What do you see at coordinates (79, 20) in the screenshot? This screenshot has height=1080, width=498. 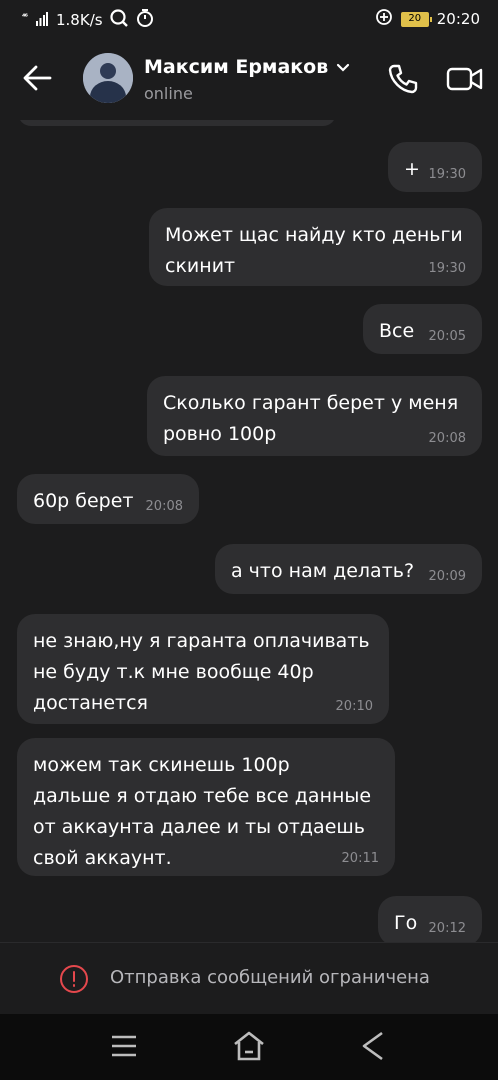 I see `net-speed: 1.8K/s` at bounding box center [79, 20].